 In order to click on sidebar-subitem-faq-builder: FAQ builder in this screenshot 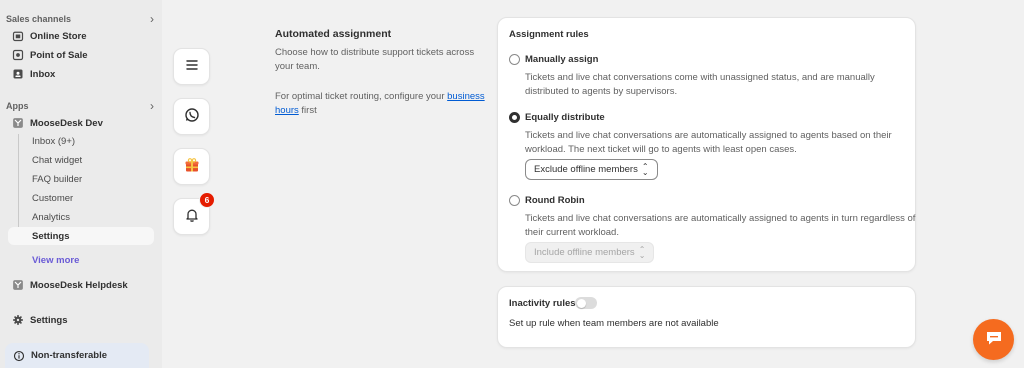, I will do `click(57, 179)`.